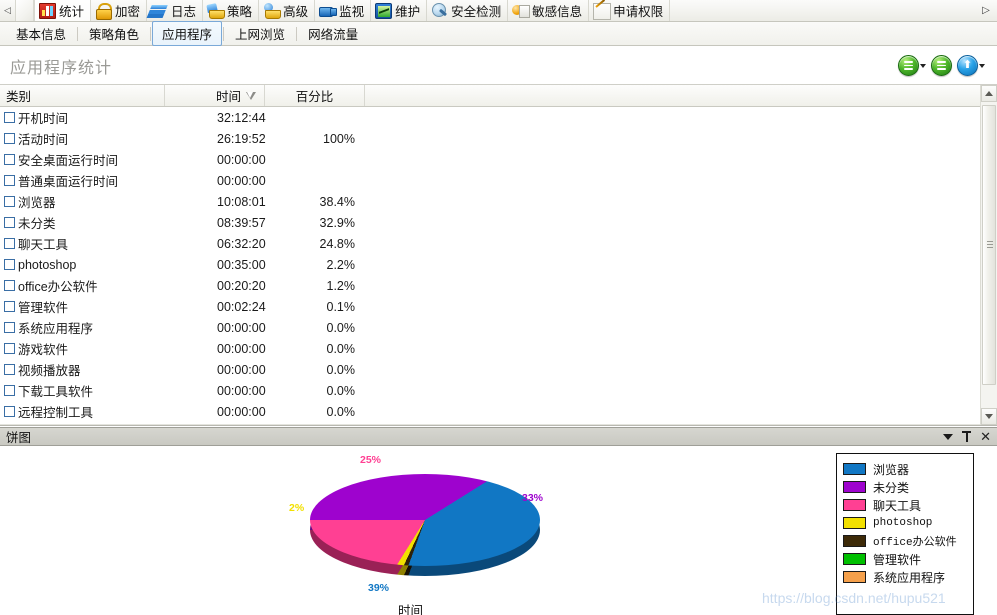 The width and height of the screenshot is (997, 615). I want to click on toolbar-scroll-right-icon: ▷, so click(986, 10).